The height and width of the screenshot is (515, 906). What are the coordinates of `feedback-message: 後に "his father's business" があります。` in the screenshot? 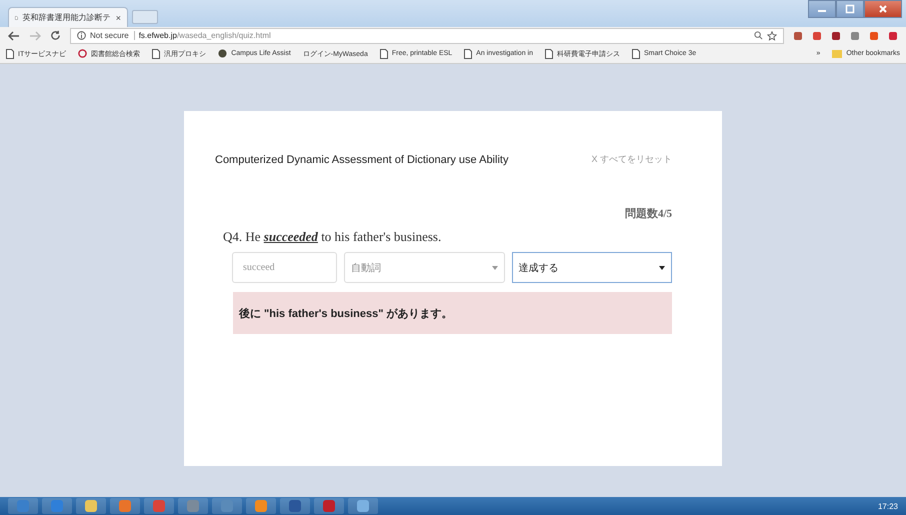 It's located at (452, 313).